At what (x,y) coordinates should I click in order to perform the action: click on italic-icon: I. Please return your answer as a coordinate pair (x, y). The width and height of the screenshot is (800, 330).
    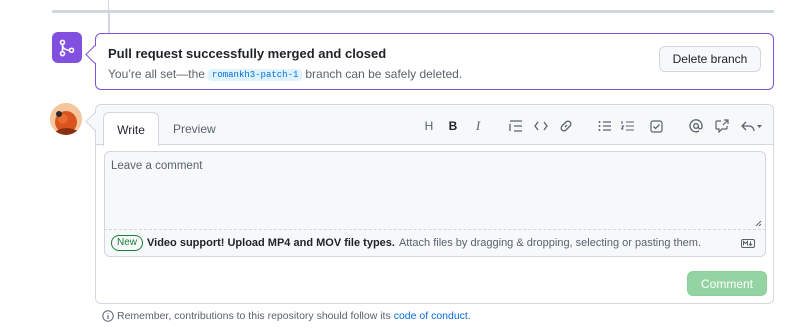
    Looking at the image, I should click on (478, 126).